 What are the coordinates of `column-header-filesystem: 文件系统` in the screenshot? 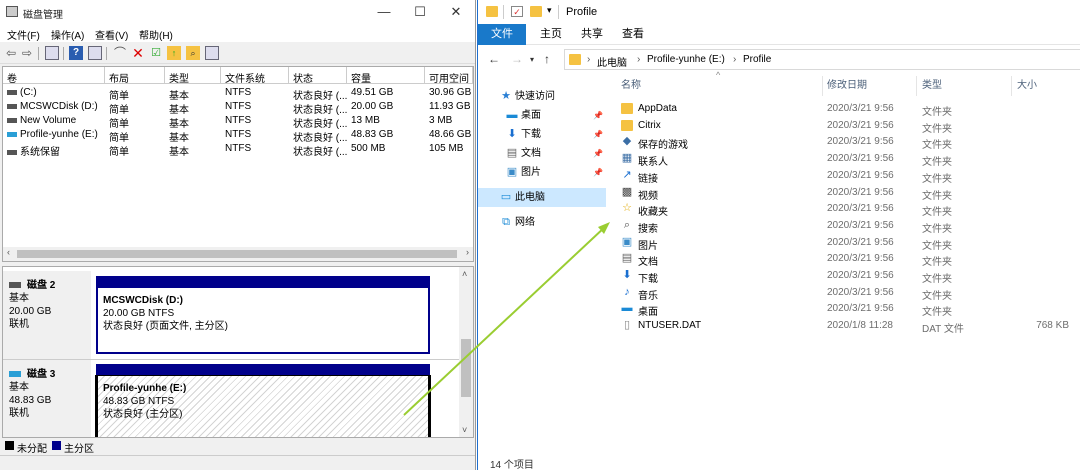 It's located at (255, 75).